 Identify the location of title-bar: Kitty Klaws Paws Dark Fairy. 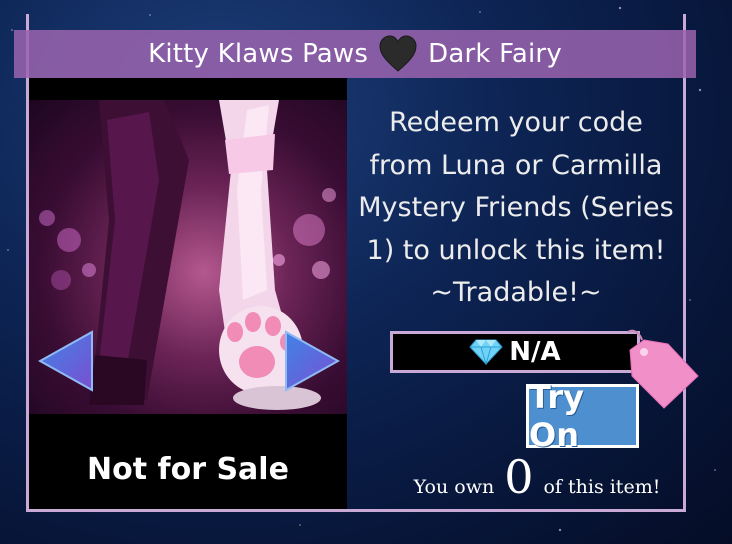
(355, 54).